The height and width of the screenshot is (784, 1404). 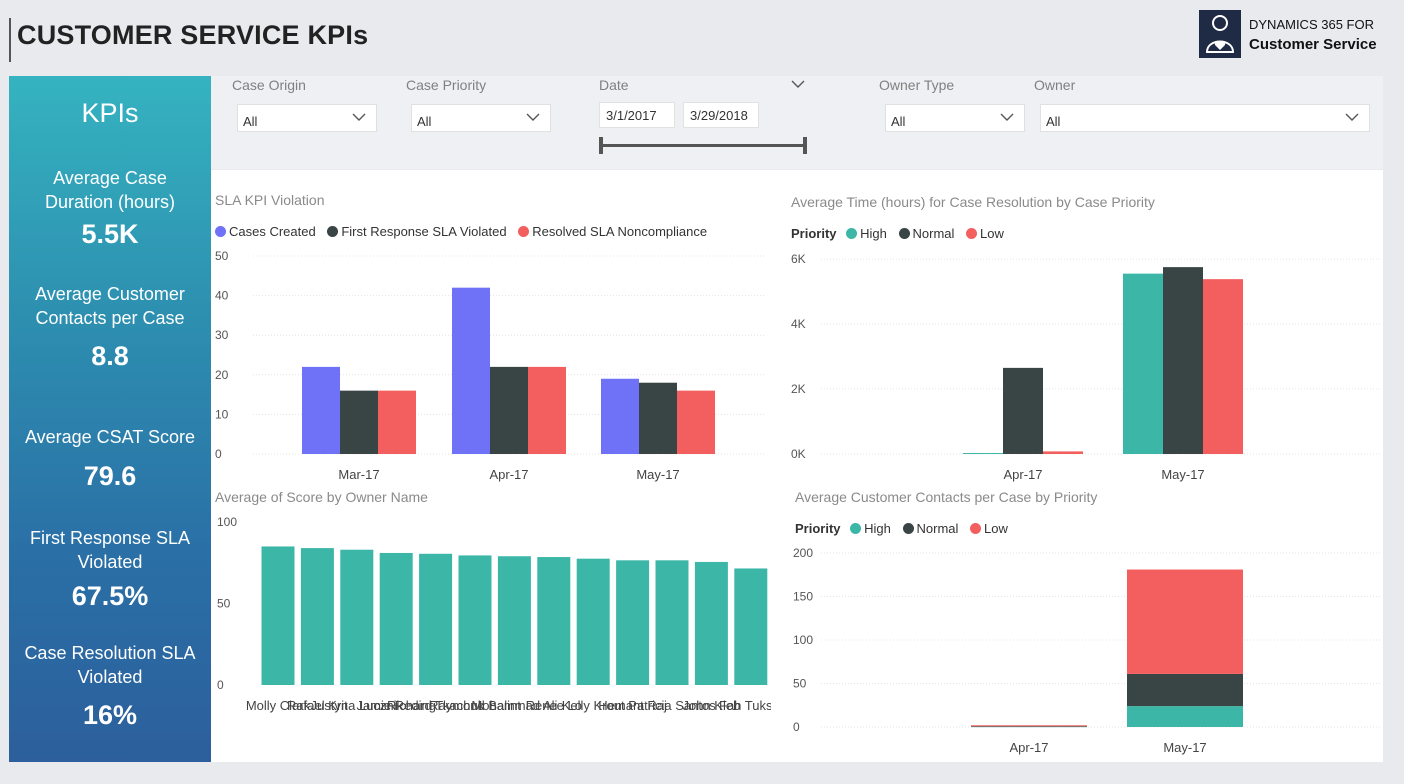 What do you see at coordinates (992, 233) in the screenshot?
I see `legend-label: Low` at bounding box center [992, 233].